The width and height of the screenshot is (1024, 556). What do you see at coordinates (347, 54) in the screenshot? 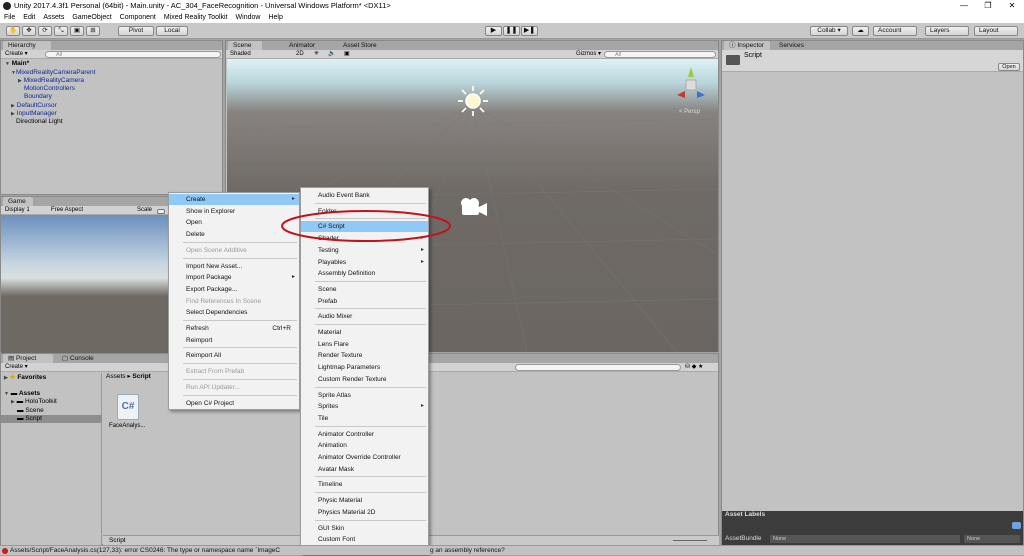
I see `effects-toggle-icon: ▣` at bounding box center [347, 54].